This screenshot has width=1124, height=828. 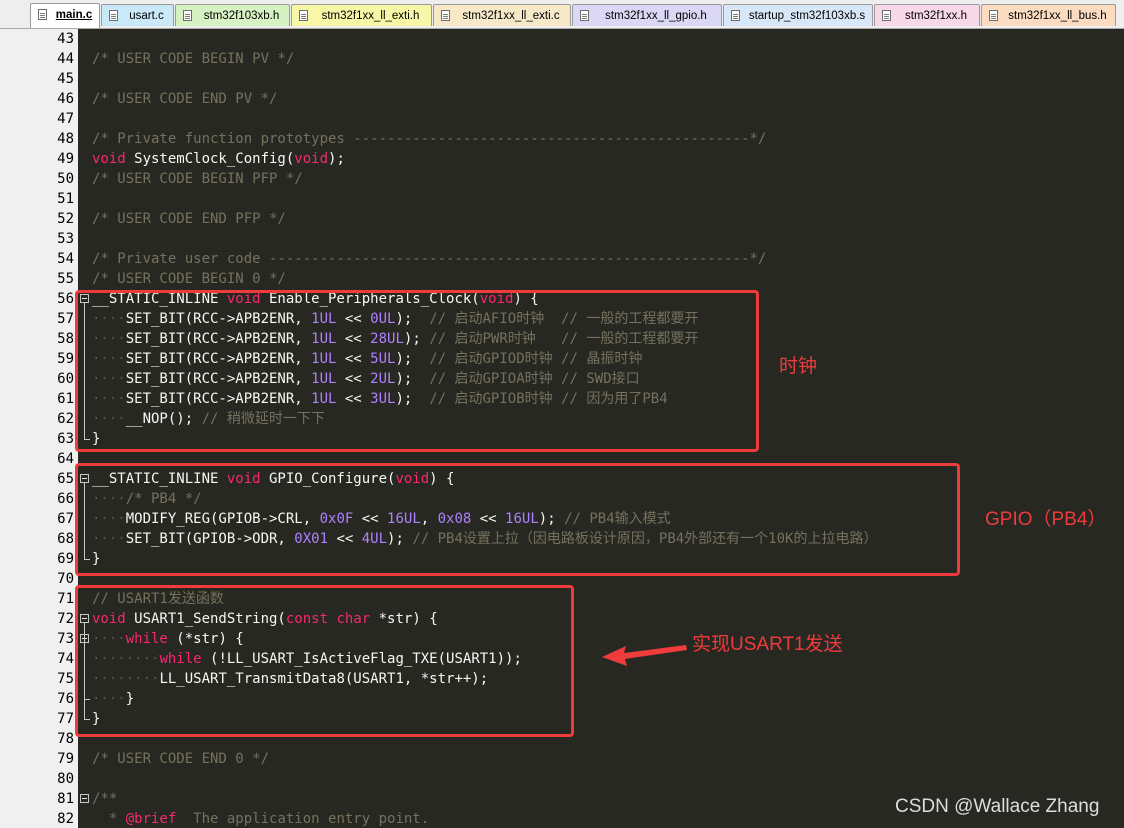 What do you see at coordinates (232, 15) in the screenshot?
I see `tab-stm32f103xb-h: stm32f103xb.h` at bounding box center [232, 15].